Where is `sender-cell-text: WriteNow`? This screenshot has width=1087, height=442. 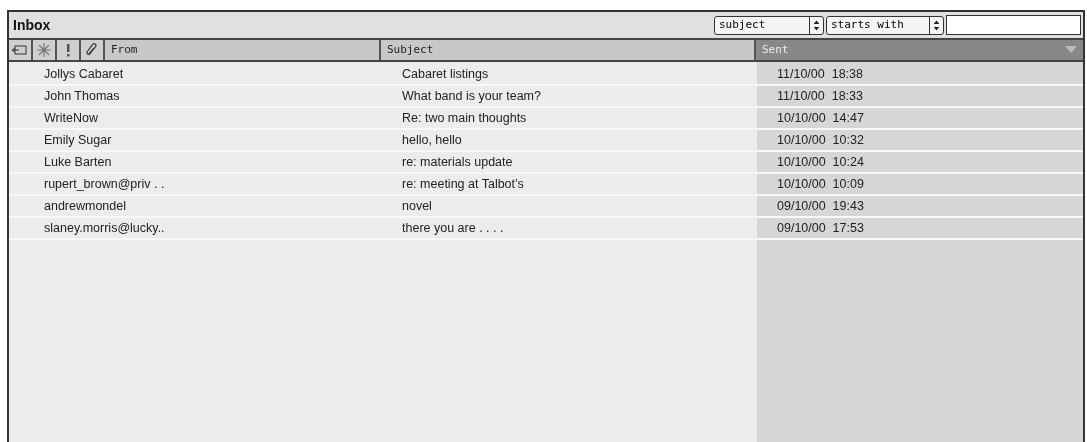
sender-cell-text: WriteNow is located at coordinates (71, 118).